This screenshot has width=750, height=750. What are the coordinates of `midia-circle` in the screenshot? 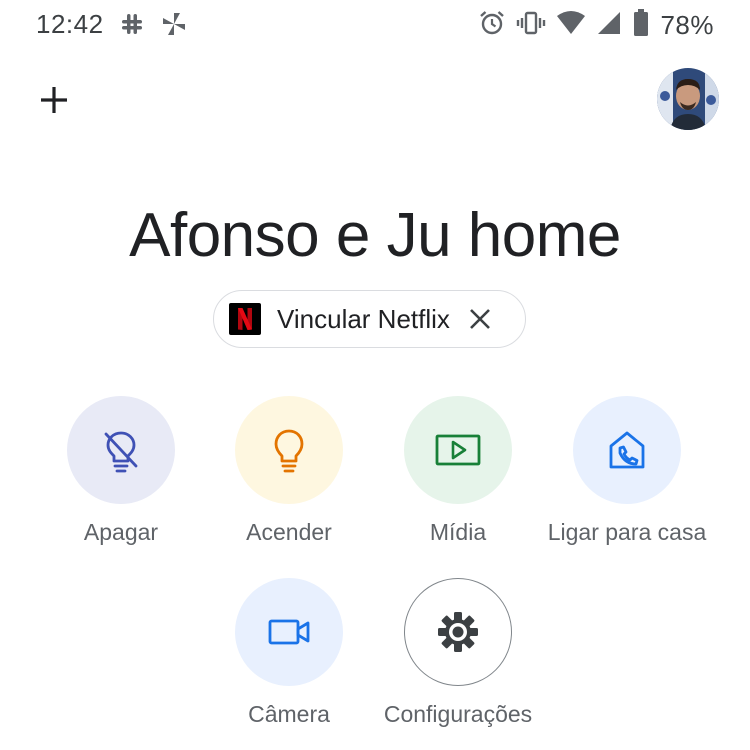 It's located at (458, 450).